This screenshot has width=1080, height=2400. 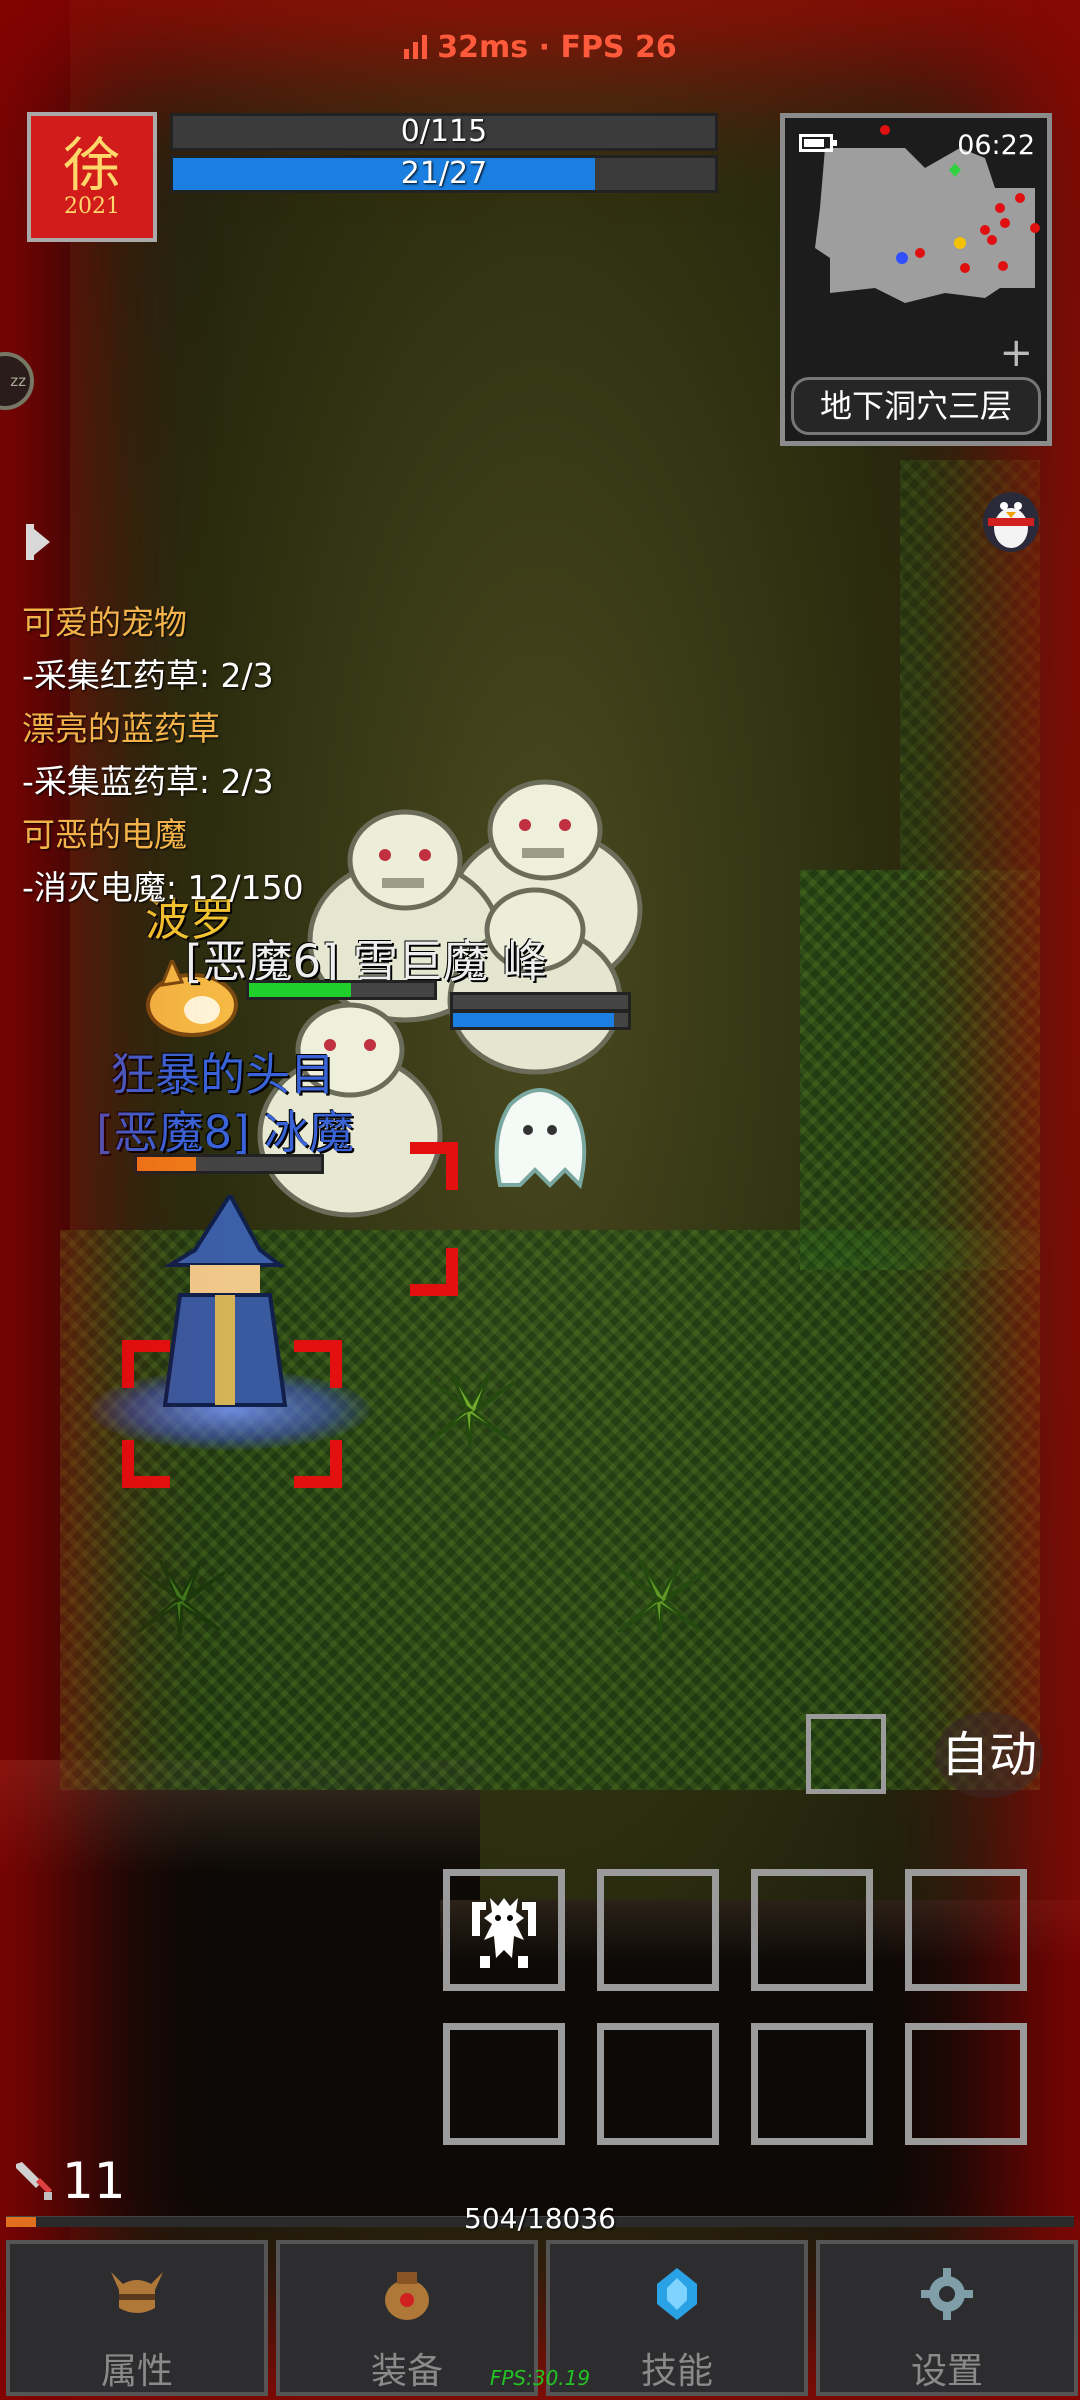 I want to click on penguin-icon, so click(x=1011, y=516).